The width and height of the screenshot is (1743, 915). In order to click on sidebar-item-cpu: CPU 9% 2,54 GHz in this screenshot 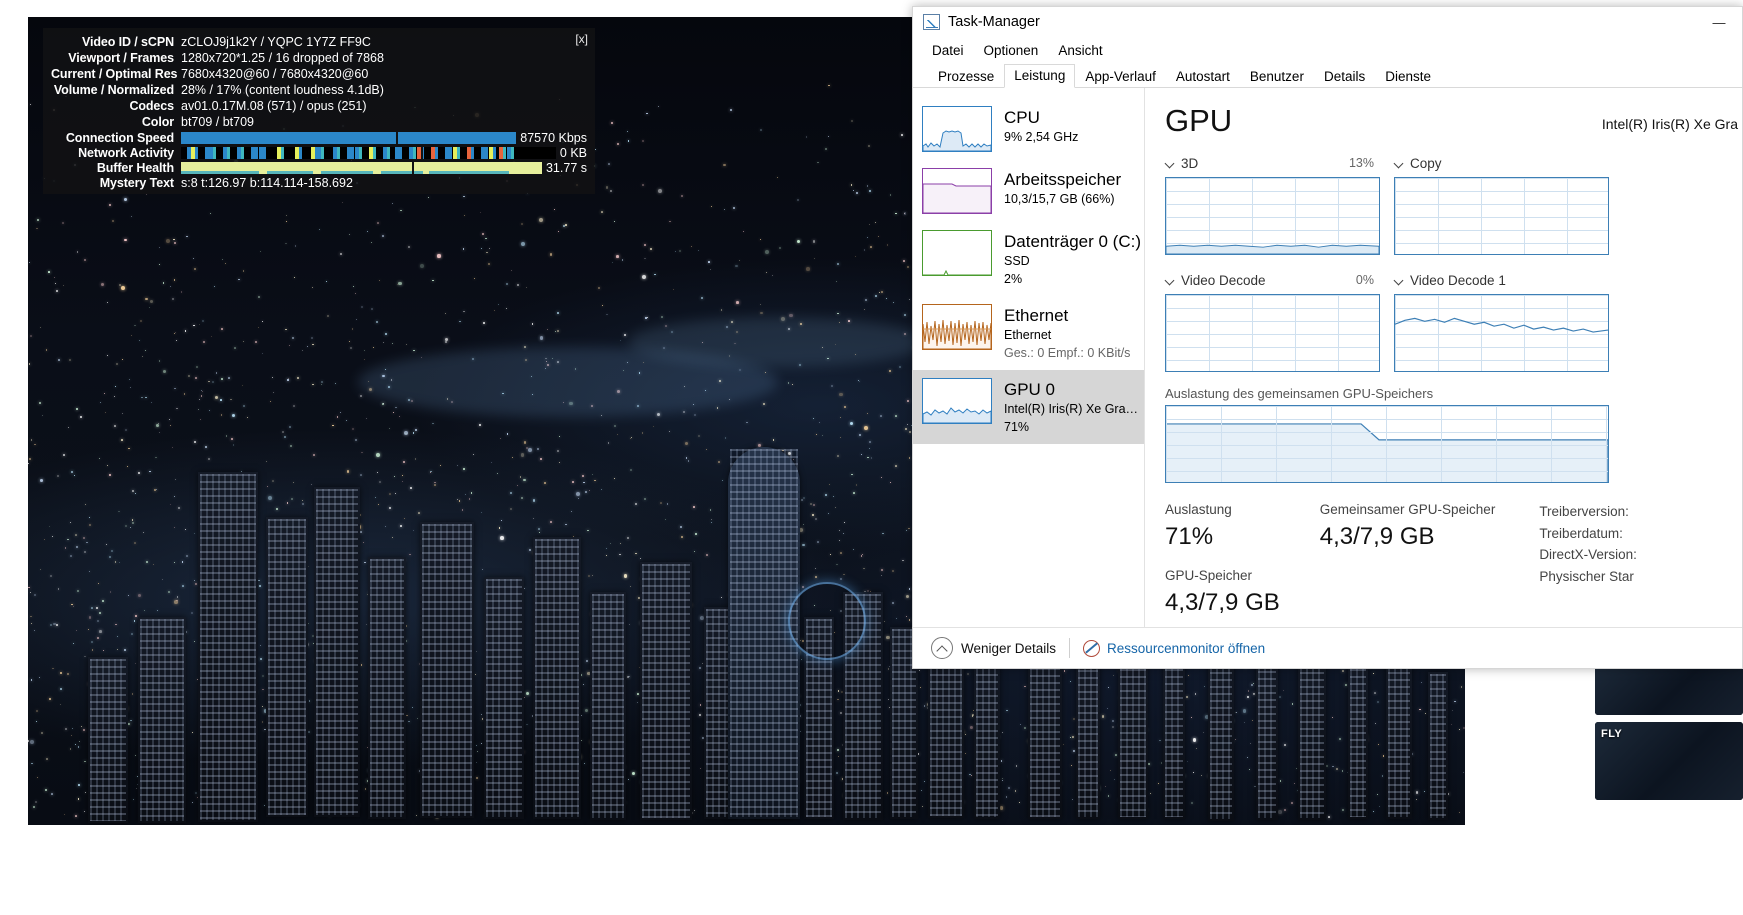, I will do `click(1028, 129)`.